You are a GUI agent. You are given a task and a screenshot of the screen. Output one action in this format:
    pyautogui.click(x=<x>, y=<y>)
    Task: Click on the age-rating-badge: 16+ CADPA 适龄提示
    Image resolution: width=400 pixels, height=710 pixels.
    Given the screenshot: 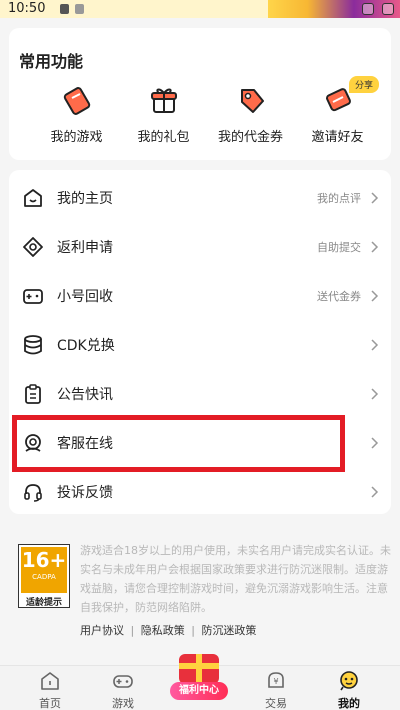 What is the action you would take?
    pyautogui.click(x=44, y=576)
    